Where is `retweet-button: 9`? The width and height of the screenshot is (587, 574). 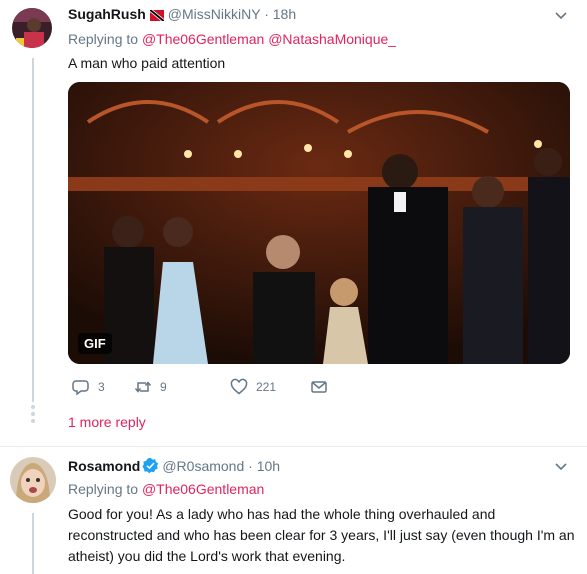
retweet-button: 9 is located at coordinates (150, 387).